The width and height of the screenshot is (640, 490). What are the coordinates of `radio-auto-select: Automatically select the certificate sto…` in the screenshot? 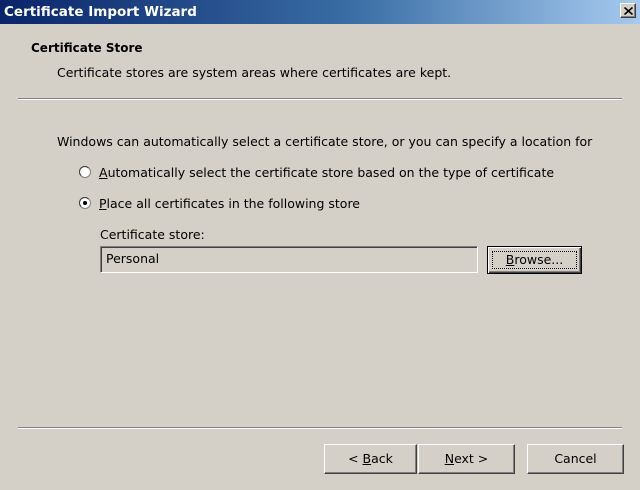 It's located at (316, 172).